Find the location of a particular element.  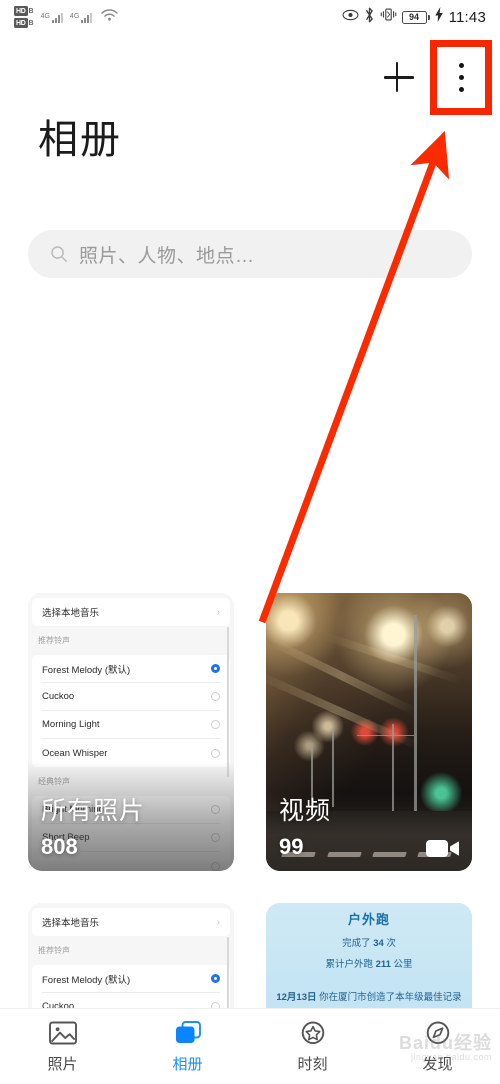

nav-label-albums: 相册 is located at coordinates (187, 1064).